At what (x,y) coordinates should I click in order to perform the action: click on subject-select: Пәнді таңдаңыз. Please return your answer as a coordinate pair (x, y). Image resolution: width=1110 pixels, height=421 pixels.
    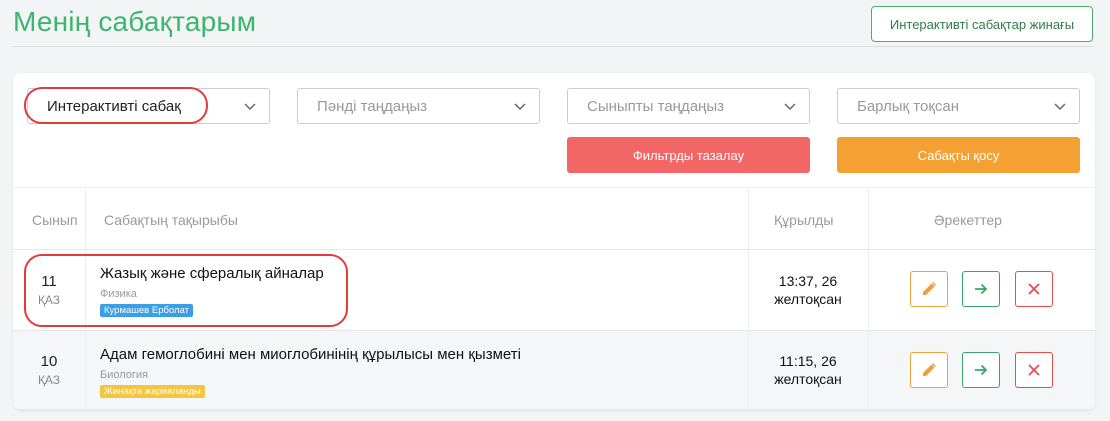
    Looking at the image, I should click on (418, 106).